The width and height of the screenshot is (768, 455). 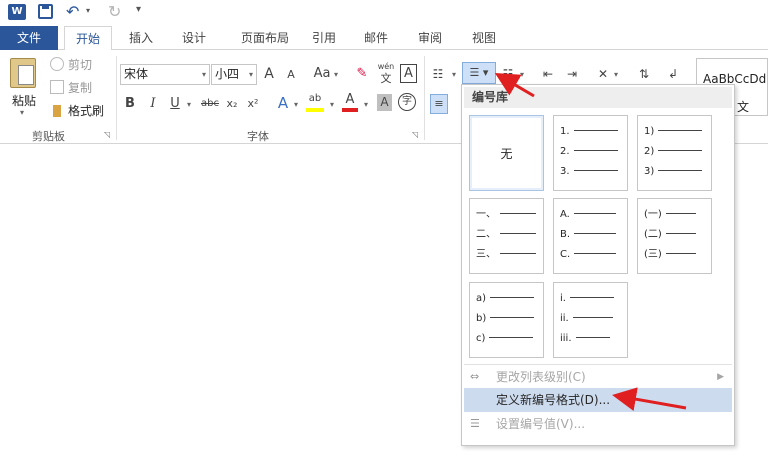 I want to click on grow-font-button: A, so click(x=269, y=74).